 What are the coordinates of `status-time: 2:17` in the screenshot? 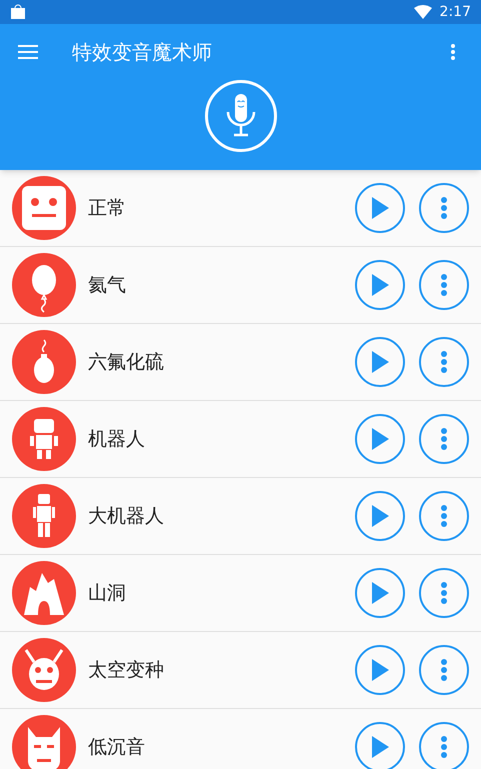 It's located at (455, 12).